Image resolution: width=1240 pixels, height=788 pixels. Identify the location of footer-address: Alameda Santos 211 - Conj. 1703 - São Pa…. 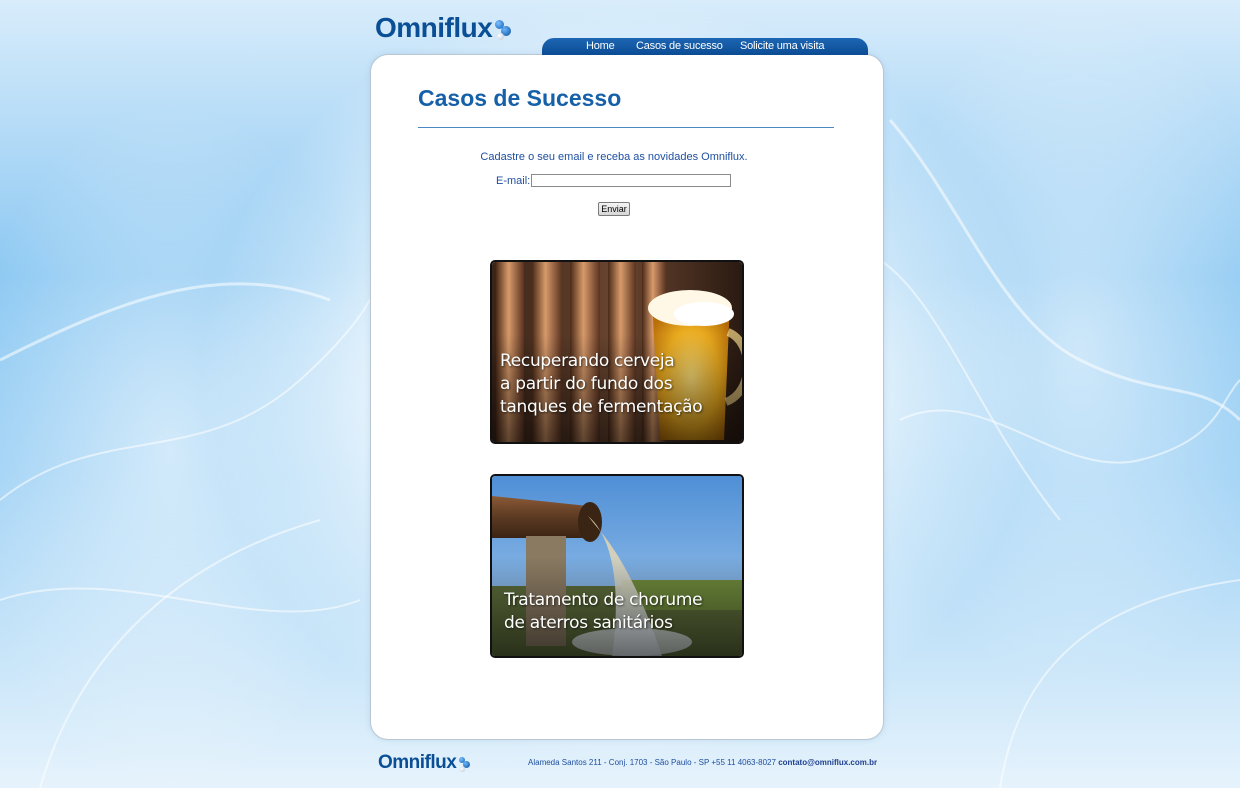
(652, 762).